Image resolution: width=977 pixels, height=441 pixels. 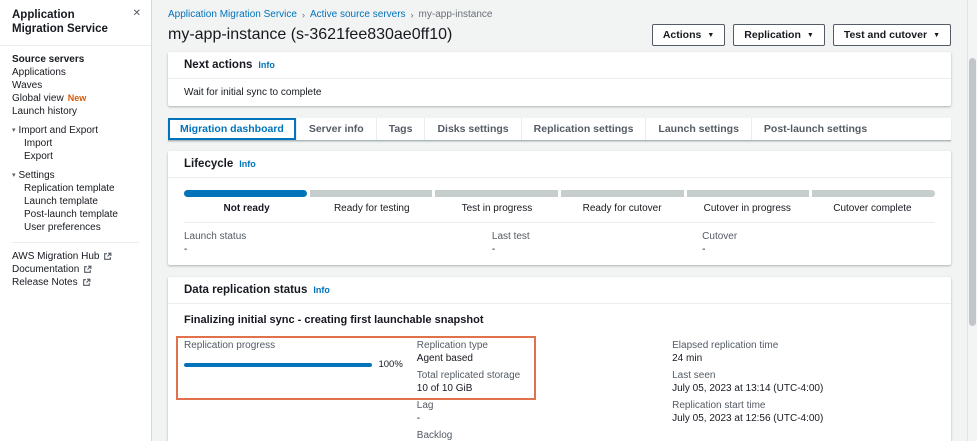 What do you see at coordinates (390, 364) in the screenshot?
I see `progress-percent-label: 100%` at bounding box center [390, 364].